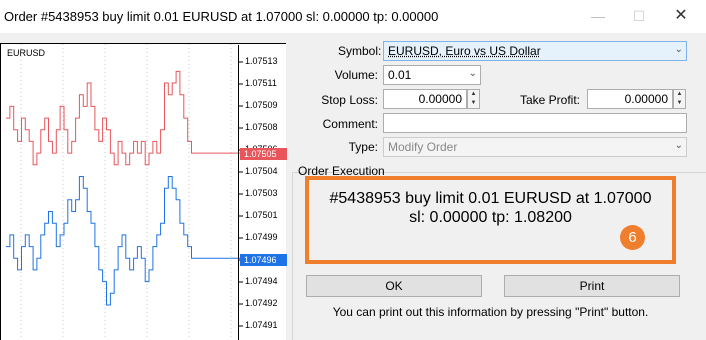 This screenshot has height=340, width=706. What do you see at coordinates (535, 123) in the screenshot?
I see `comment-input` at bounding box center [535, 123].